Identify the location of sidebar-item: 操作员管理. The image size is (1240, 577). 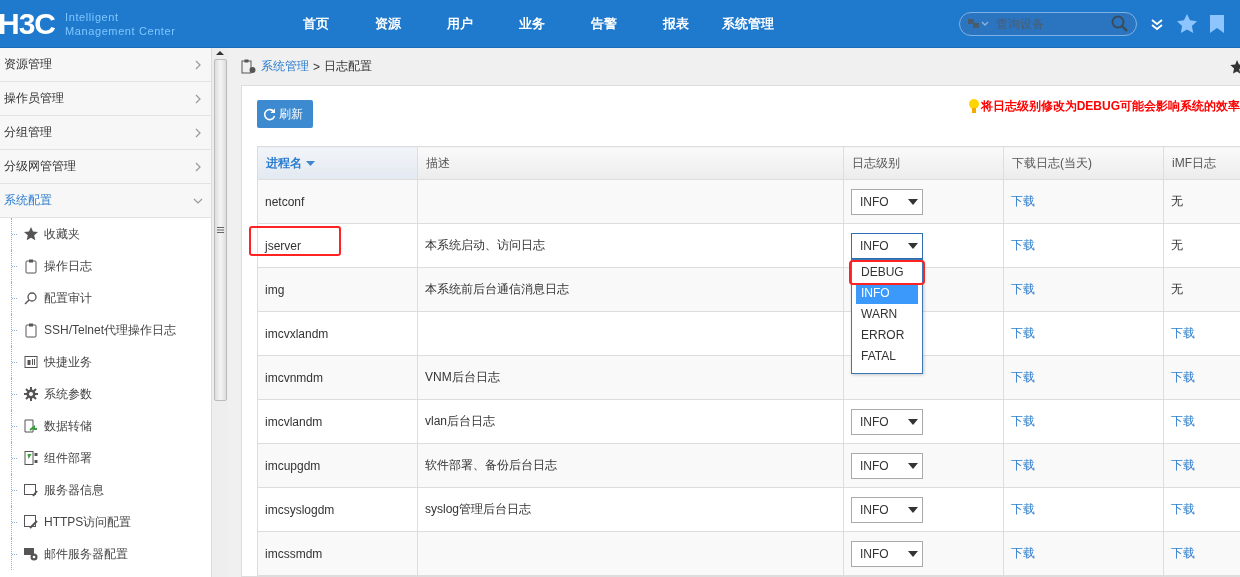
(105, 99).